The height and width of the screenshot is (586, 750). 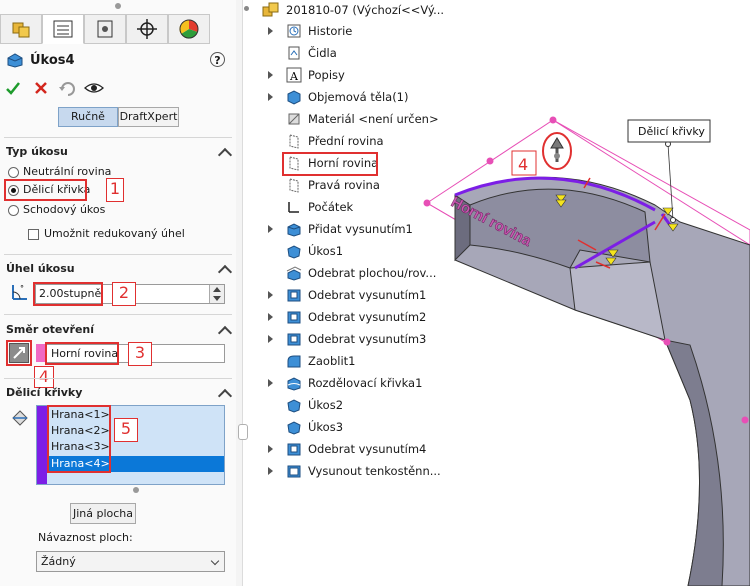 What do you see at coordinates (21, 29) in the screenshot?
I see `tab-feature-manager` at bounding box center [21, 29].